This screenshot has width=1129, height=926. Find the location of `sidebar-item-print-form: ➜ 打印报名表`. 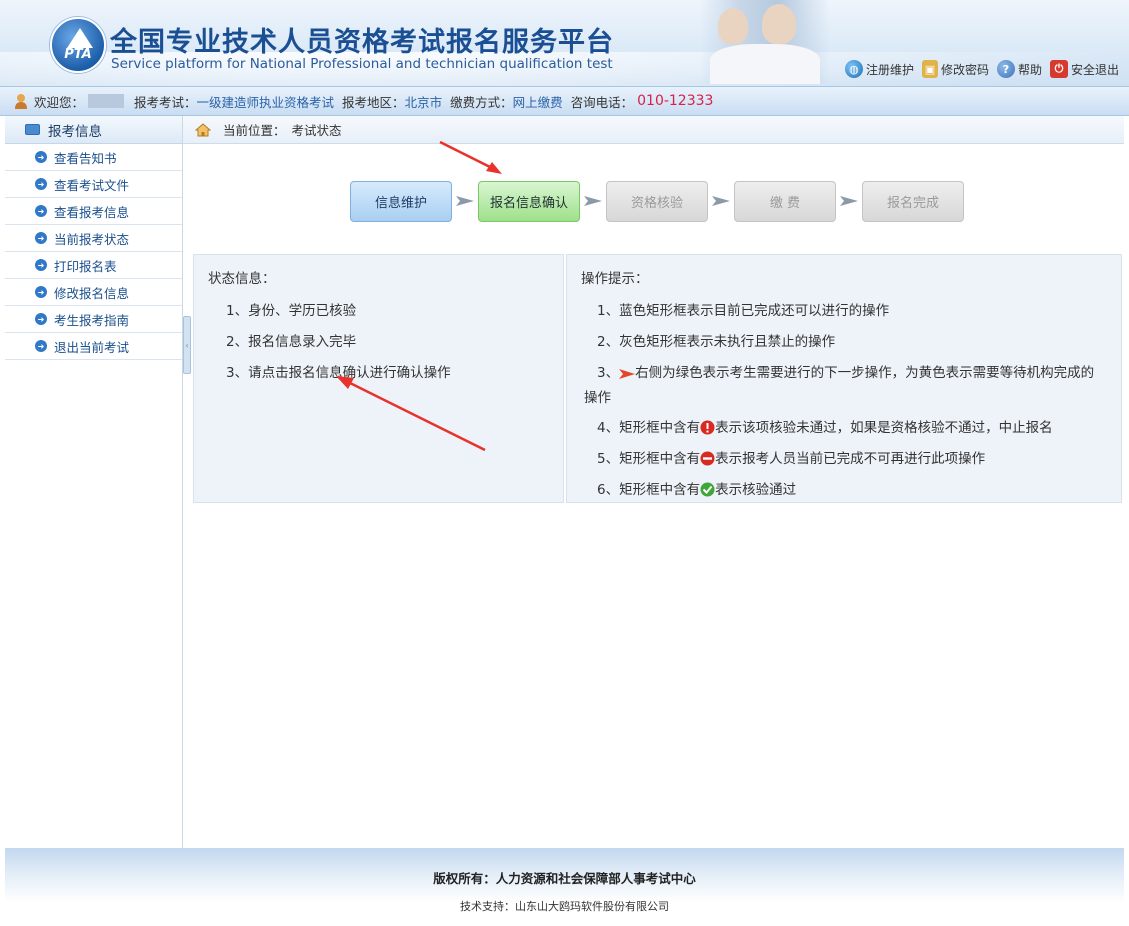

sidebar-item-print-form: ➜ 打印报名表 is located at coordinates (93, 265).